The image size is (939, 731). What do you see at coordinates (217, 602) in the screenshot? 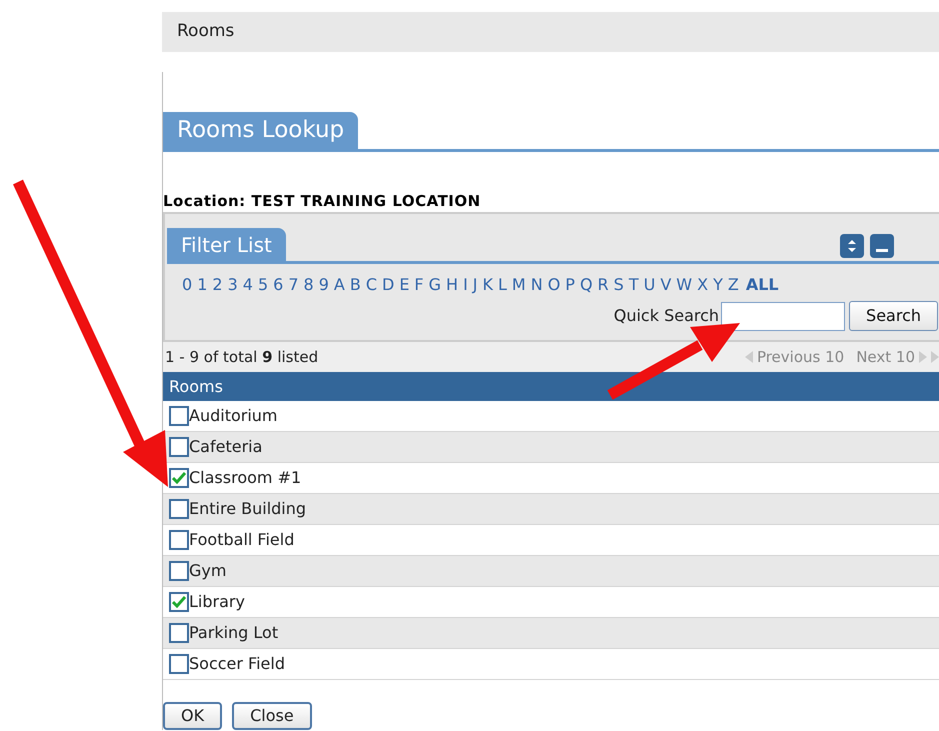
I see `room-name: Library` at bounding box center [217, 602].